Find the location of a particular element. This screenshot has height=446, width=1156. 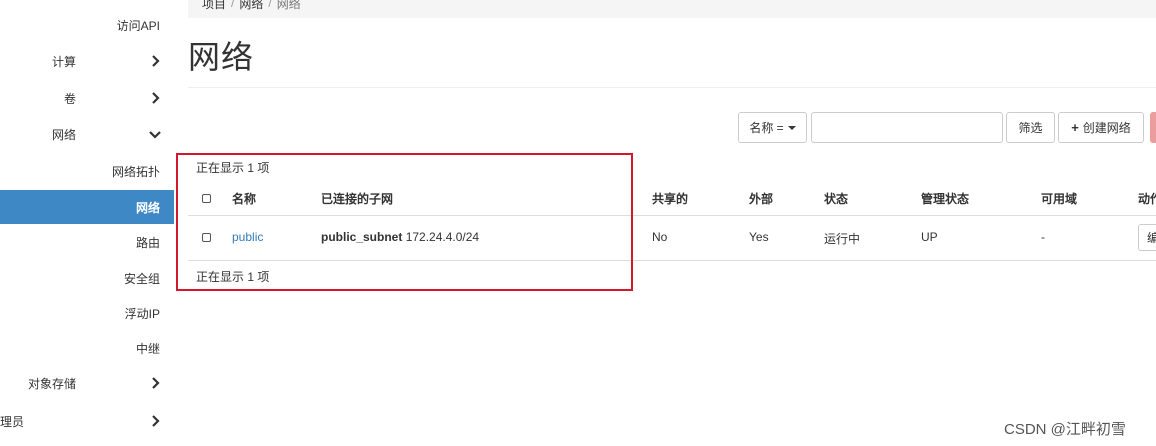

network-name-link: public is located at coordinates (247, 237).